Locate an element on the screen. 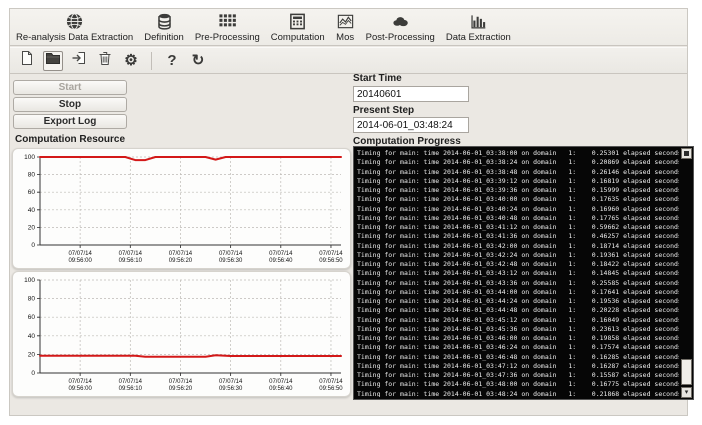 The height and width of the screenshot is (425, 702). import-icon is located at coordinates (79, 60).